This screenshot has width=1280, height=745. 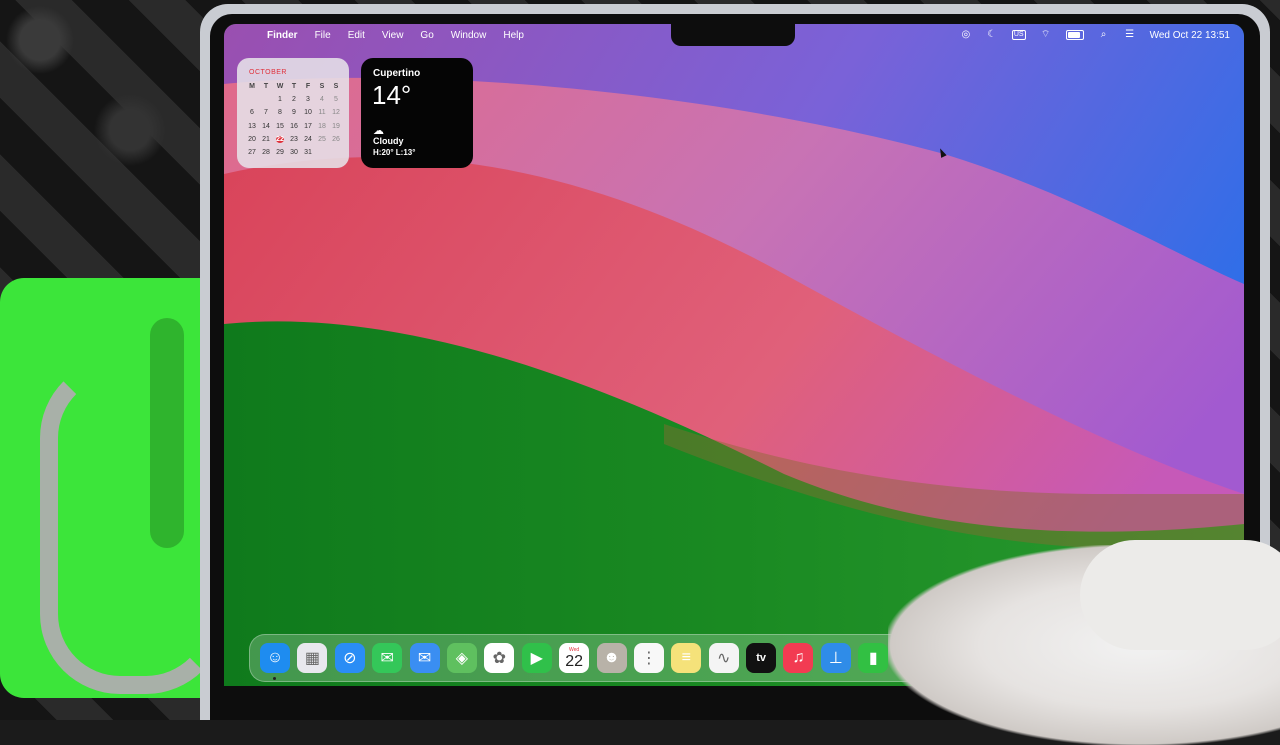 I want to click on calendar-day: 22, so click(x=280, y=139).